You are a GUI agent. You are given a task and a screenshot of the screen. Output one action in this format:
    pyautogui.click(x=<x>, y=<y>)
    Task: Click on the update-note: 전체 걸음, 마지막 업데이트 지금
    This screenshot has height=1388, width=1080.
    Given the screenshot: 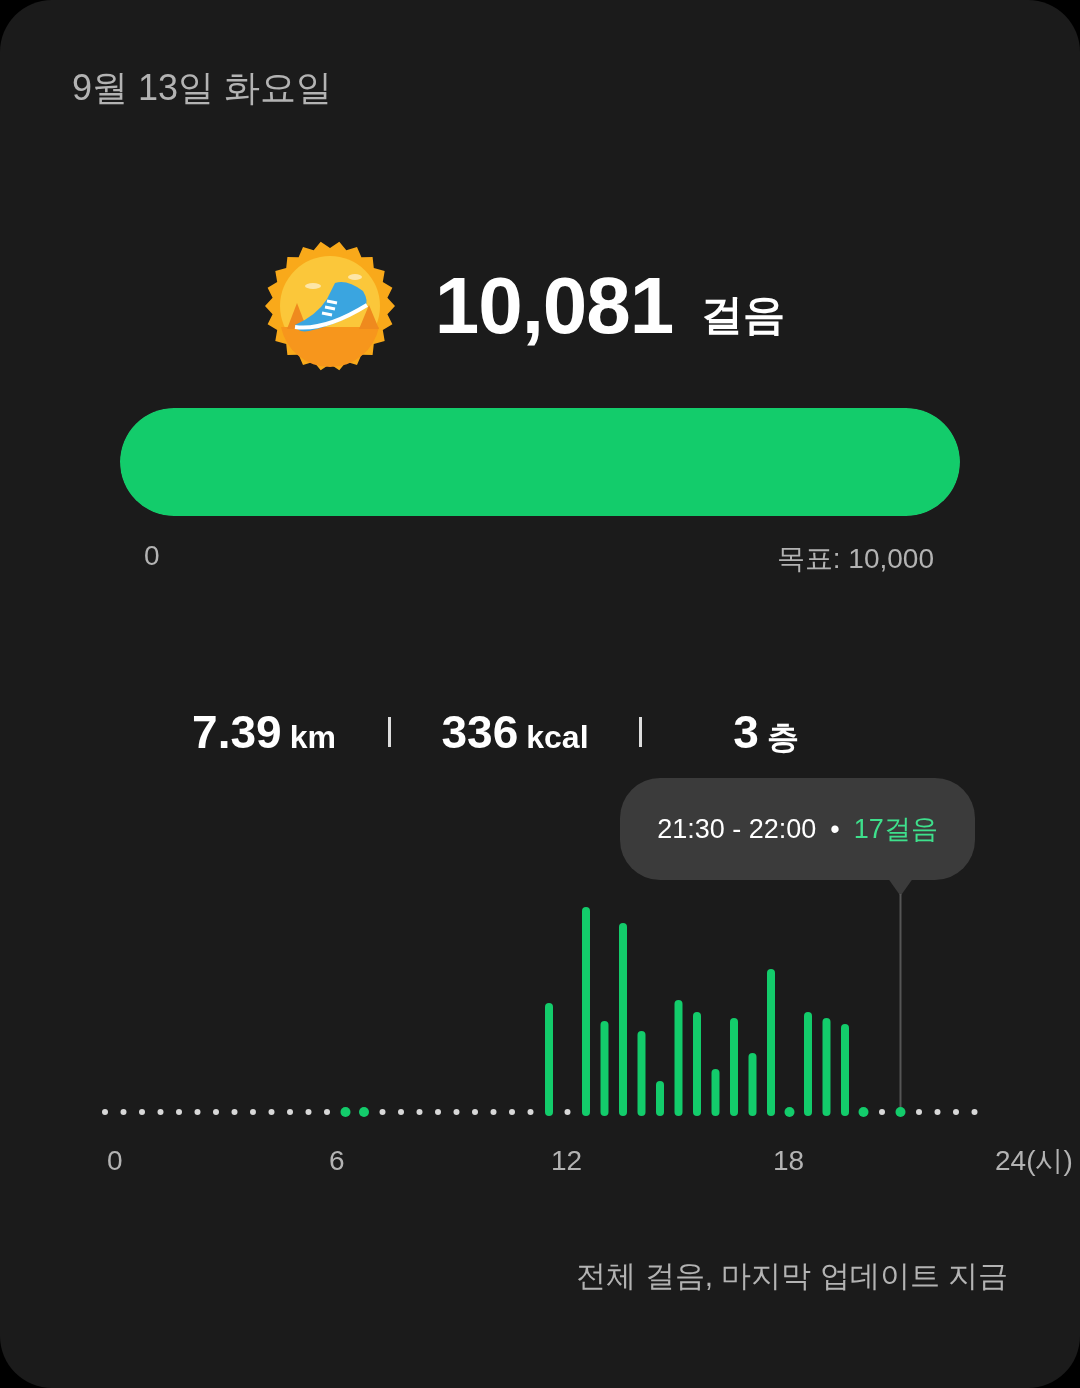 What is the action you would take?
    pyautogui.click(x=792, y=1276)
    